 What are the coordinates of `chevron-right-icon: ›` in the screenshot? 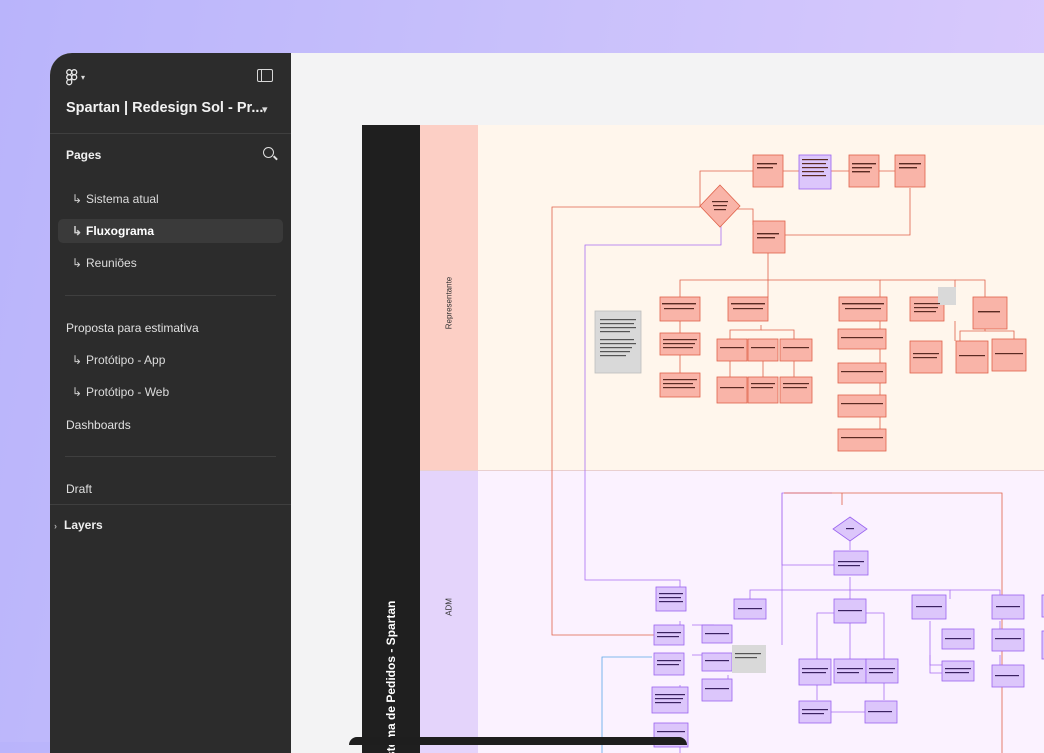 It's located at (55, 526).